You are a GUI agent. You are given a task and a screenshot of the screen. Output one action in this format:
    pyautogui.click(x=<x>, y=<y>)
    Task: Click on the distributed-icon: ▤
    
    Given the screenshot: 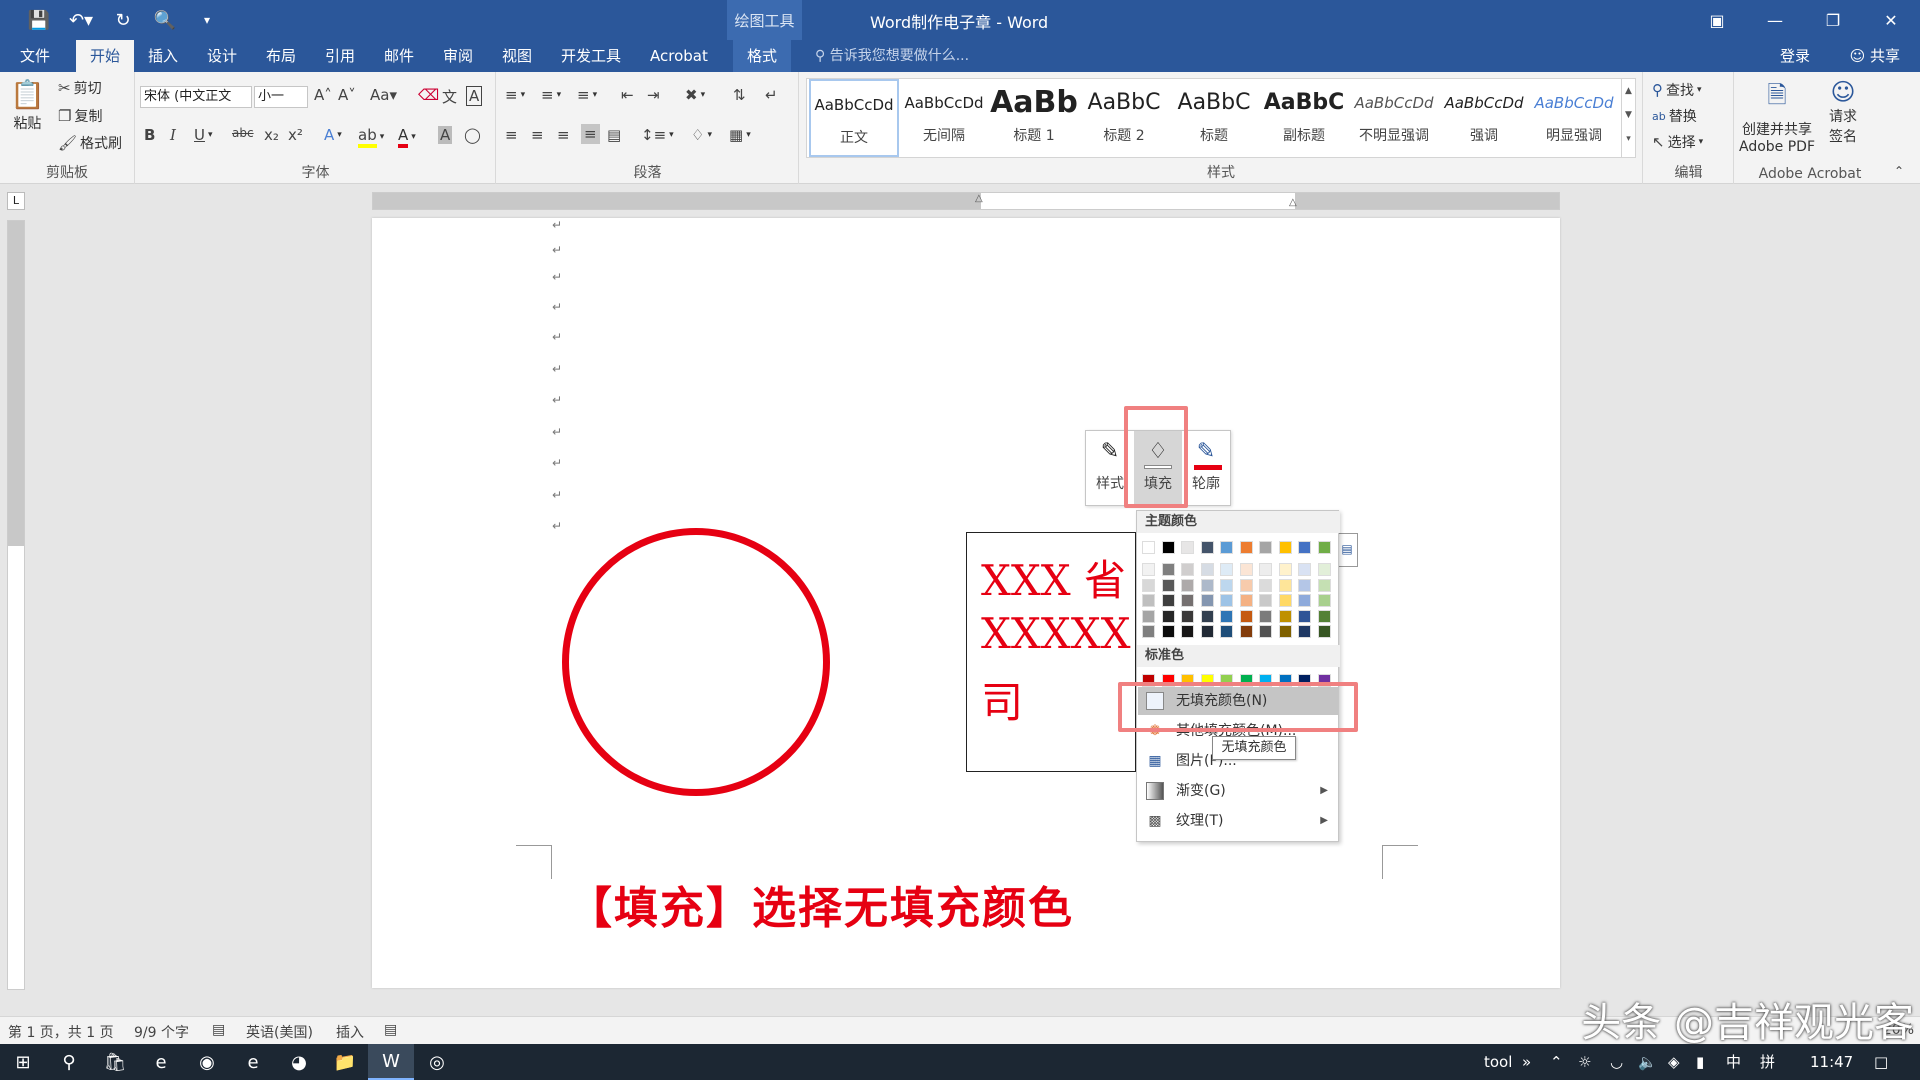 What is the action you would take?
    pyautogui.click(x=614, y=135)
    